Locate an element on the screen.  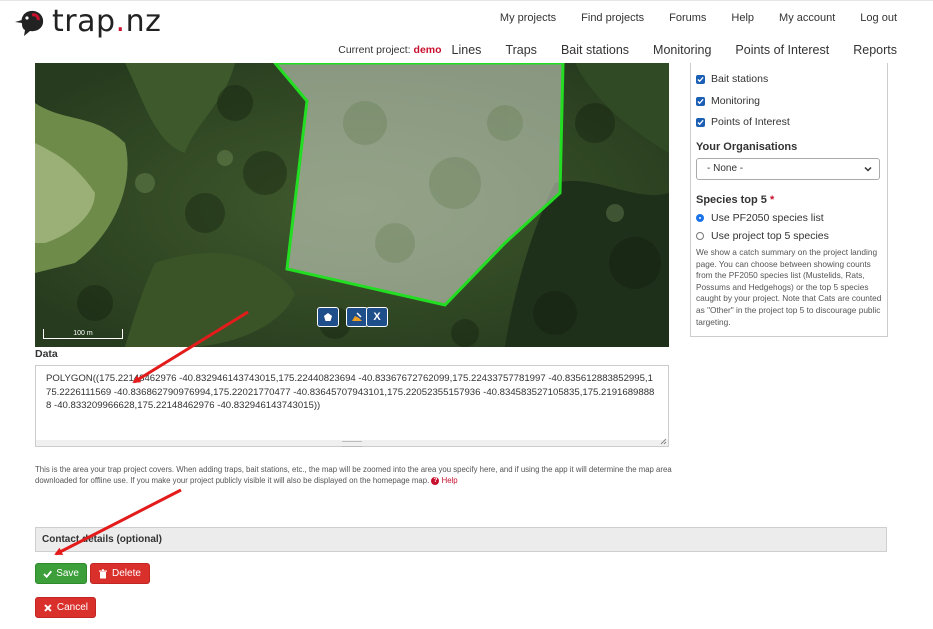
help-icon: ? is located at coordinates (435, 481).